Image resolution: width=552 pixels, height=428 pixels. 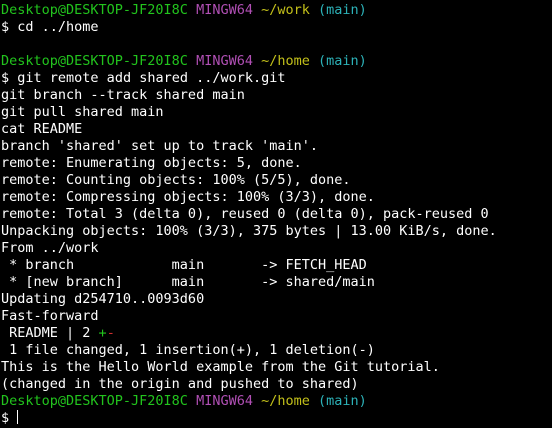 What do you see at coordinates (42, 129) in the screenshot?
I see `output-line: cat README` at bounding box center [42, 129].